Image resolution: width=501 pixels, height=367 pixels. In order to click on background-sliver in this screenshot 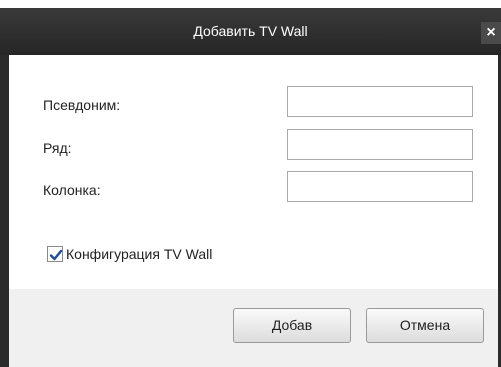, I will do `click(250, 4)`.